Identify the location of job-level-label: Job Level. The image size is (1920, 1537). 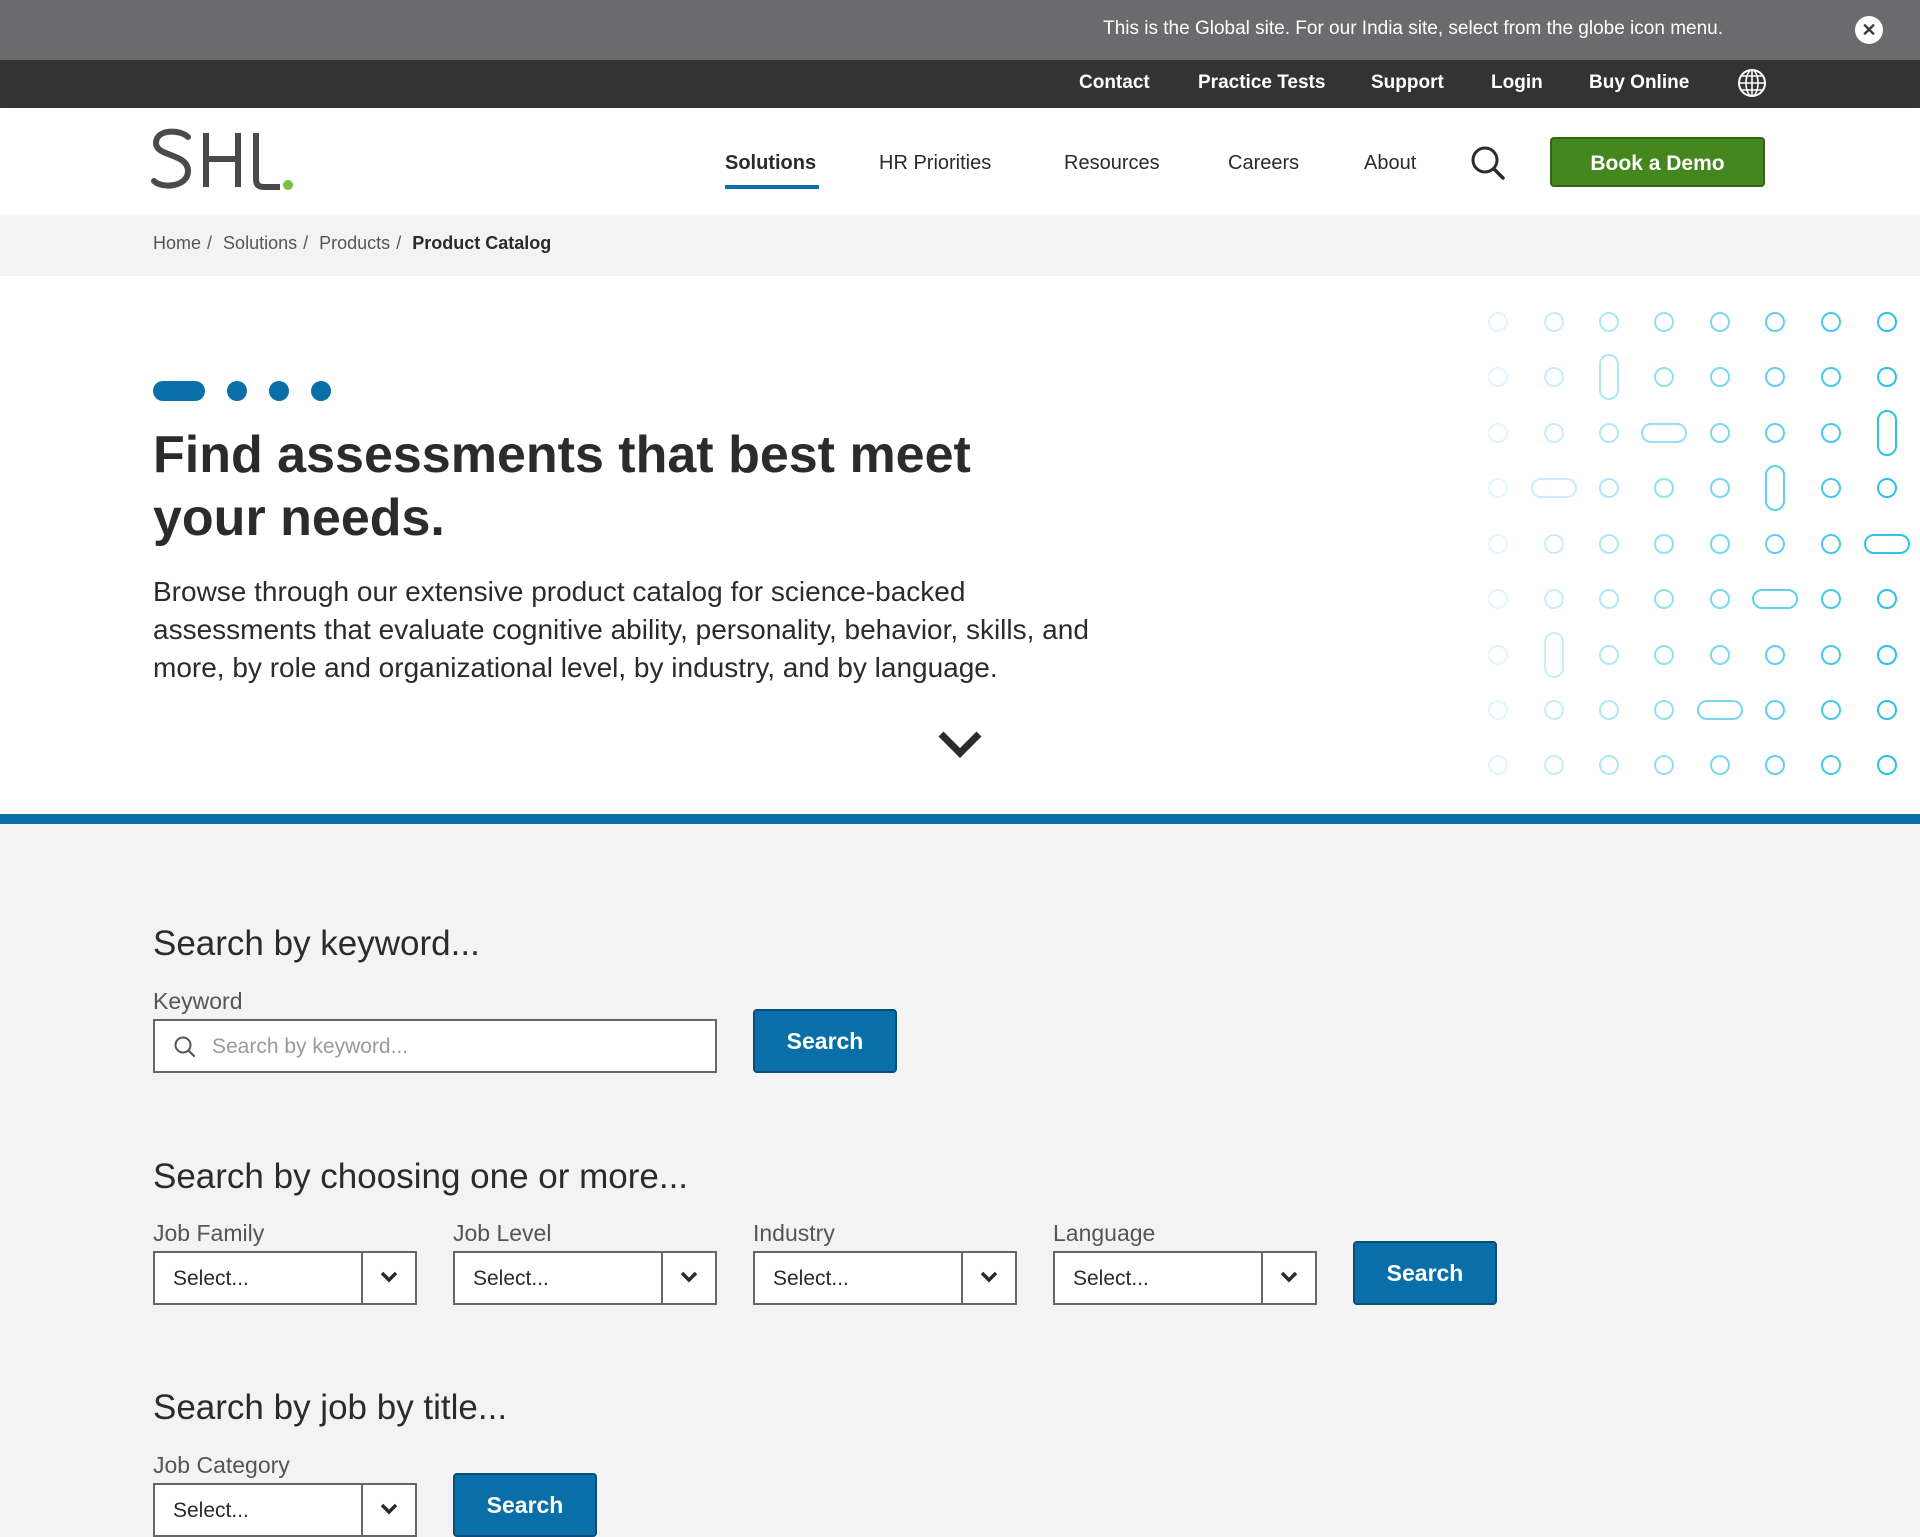
(502, 1233).